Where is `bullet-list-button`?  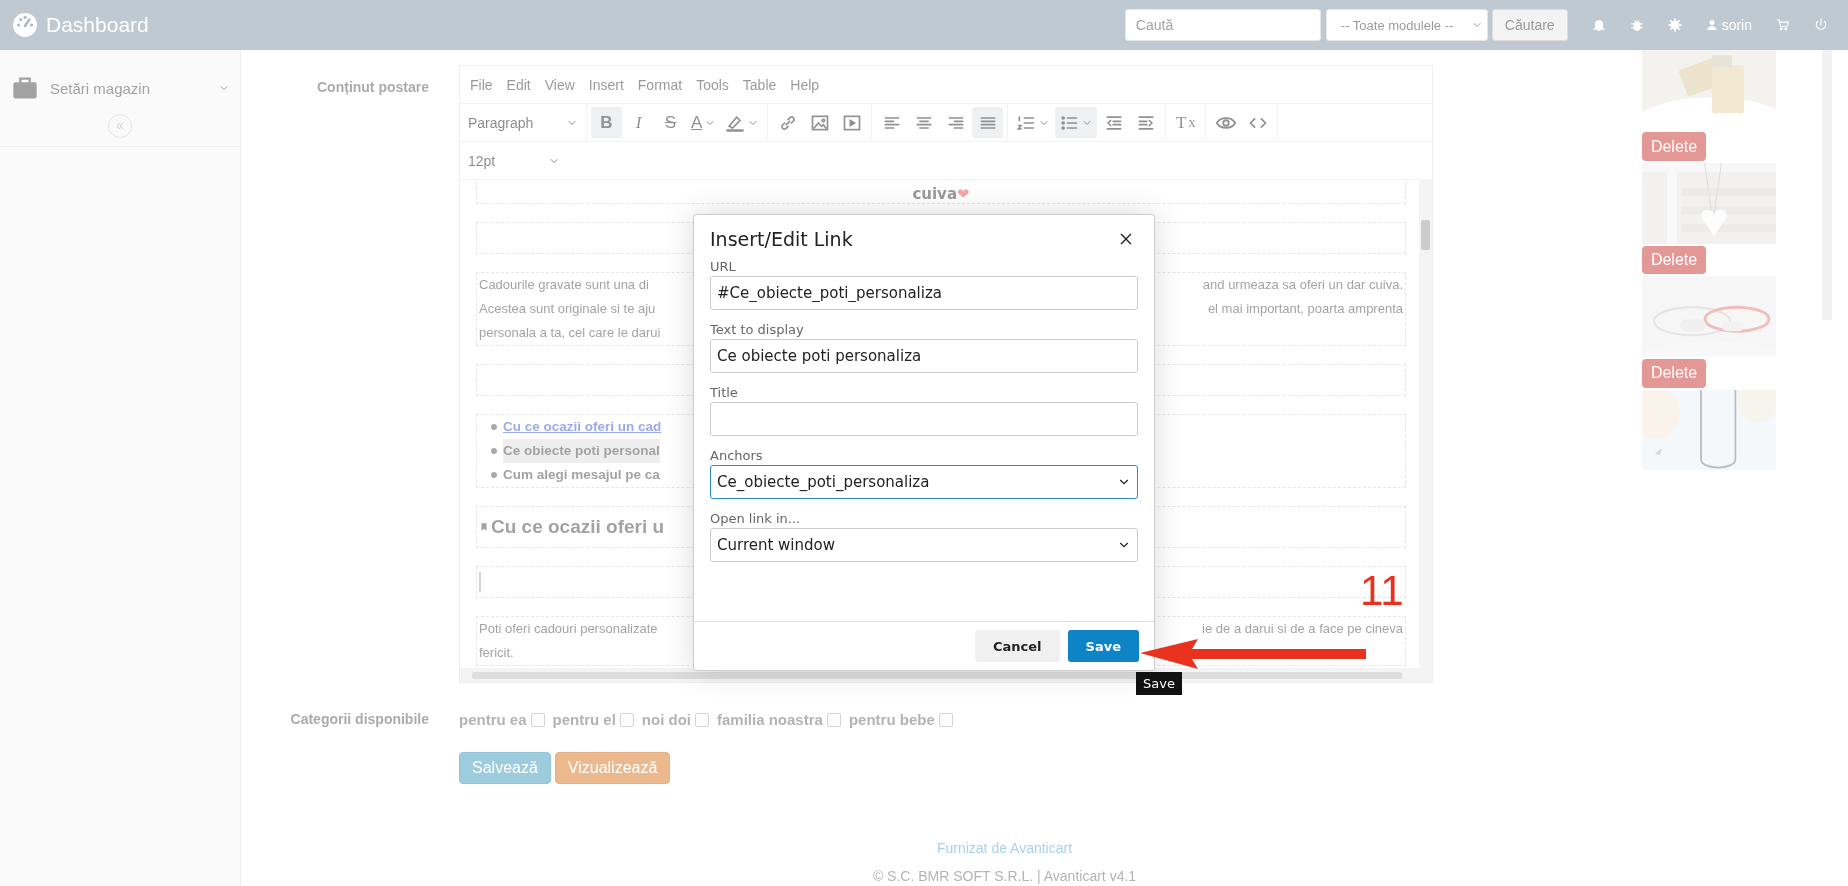 bullet-list-button is located at coordinates (1076, 122).